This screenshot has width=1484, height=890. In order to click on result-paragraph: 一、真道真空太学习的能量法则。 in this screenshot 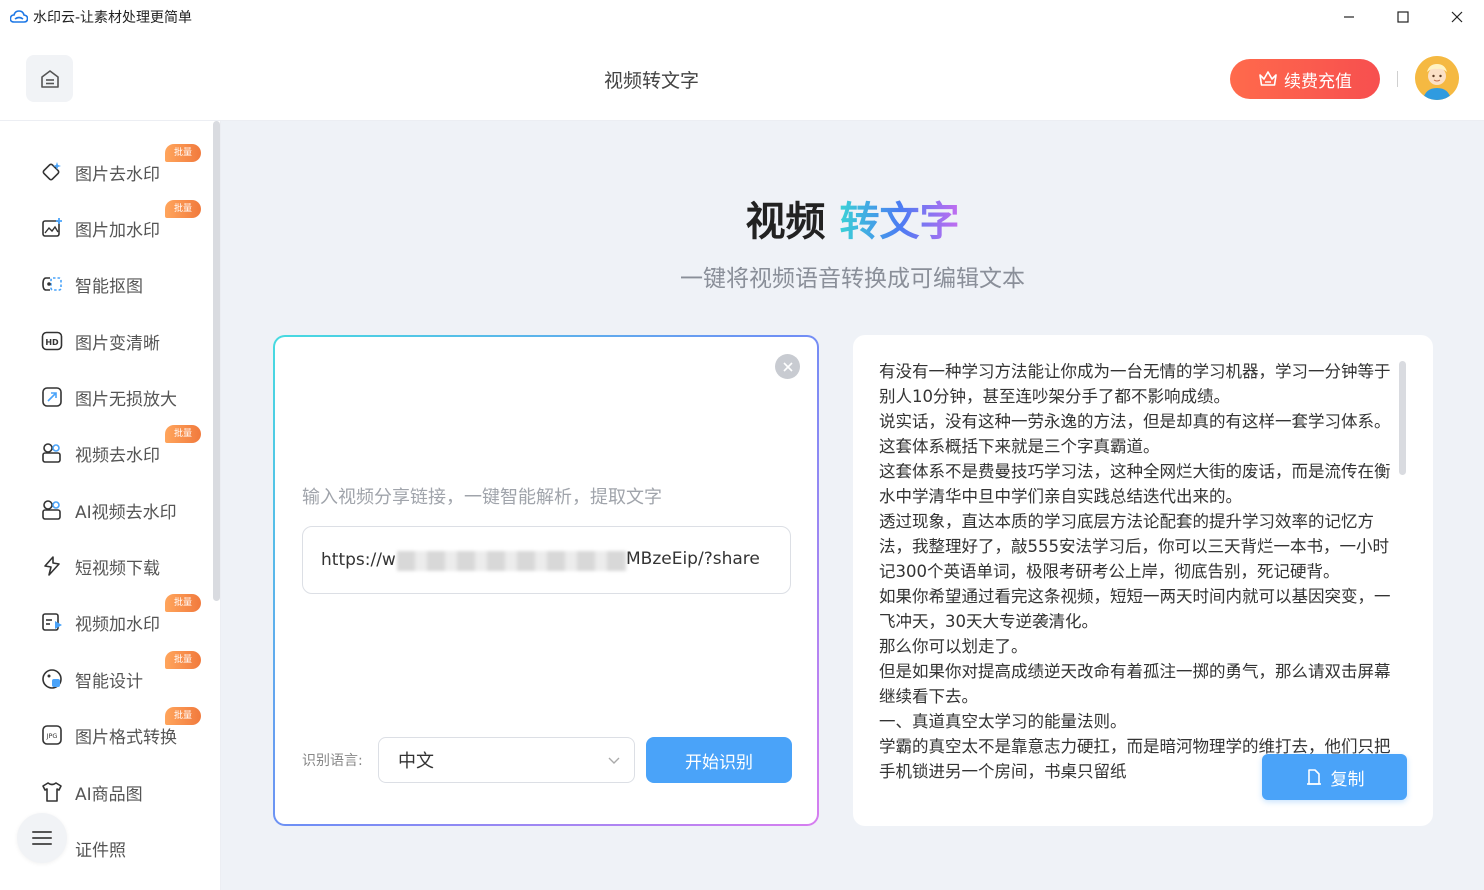, I will do `click(1003, 721)`.